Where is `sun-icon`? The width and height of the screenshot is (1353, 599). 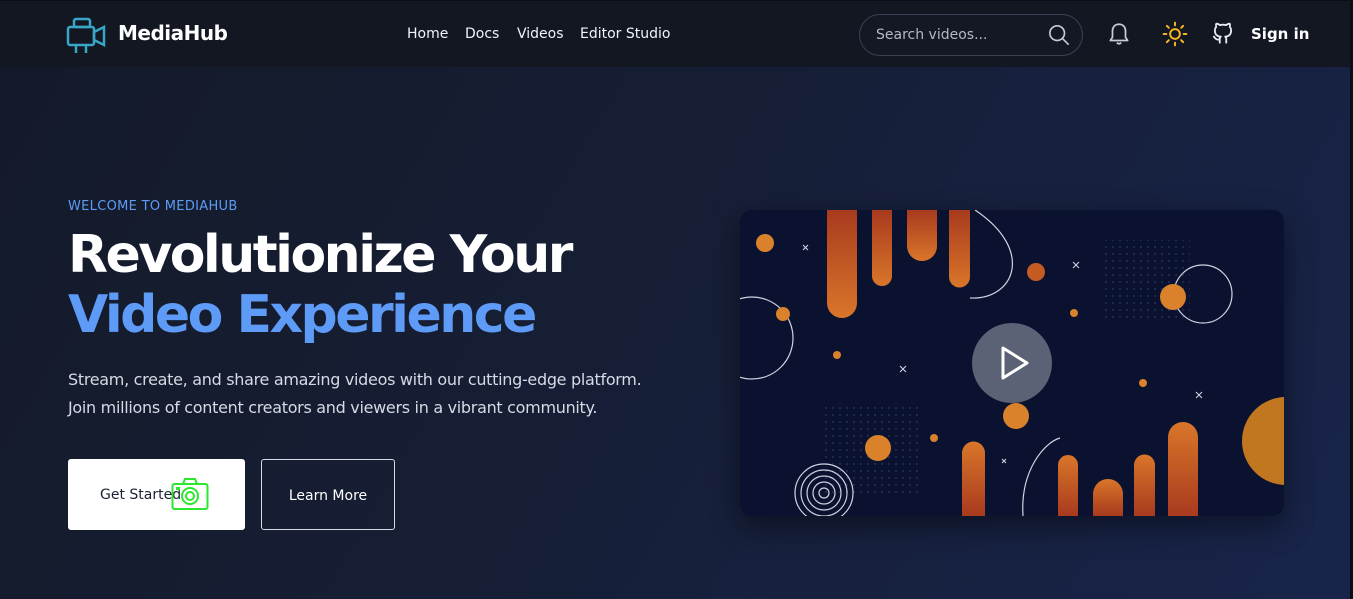 sun-icon is located at coordinates (1175, 34).